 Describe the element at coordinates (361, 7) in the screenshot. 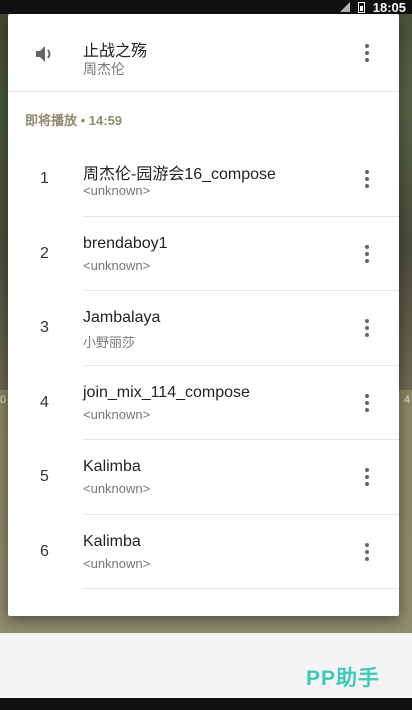

I see `battery-charging-icon` at that location.